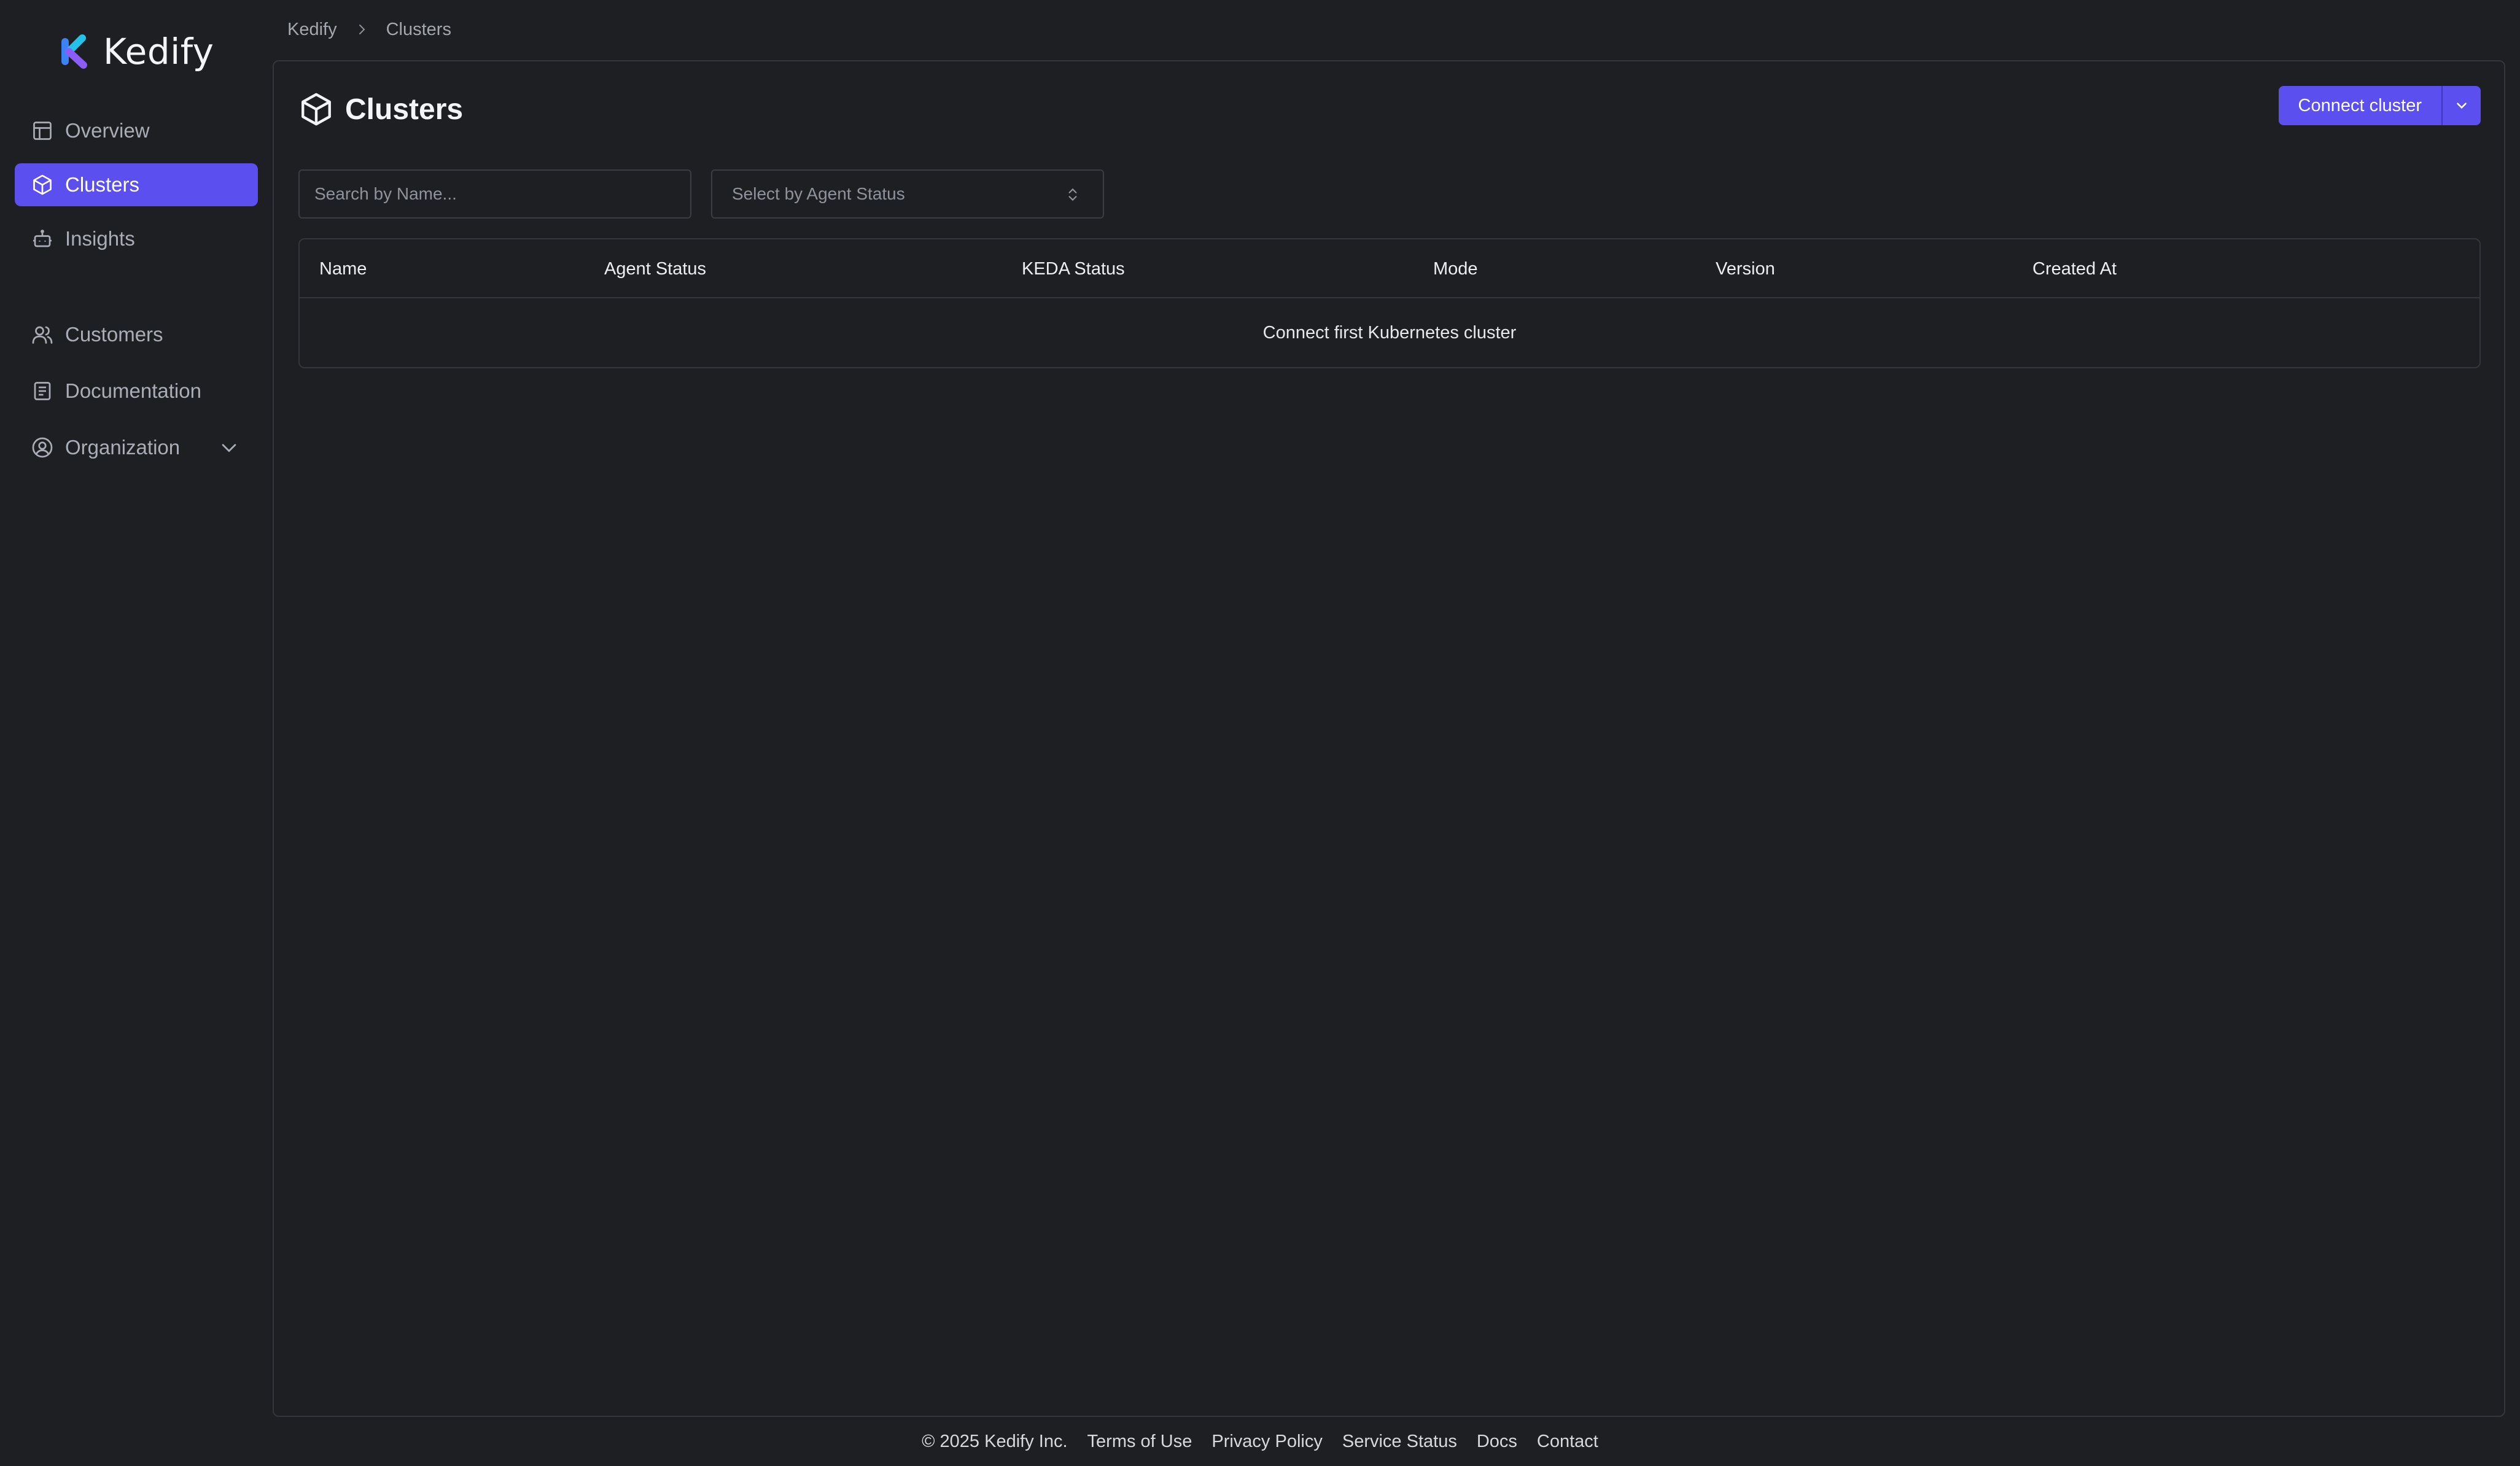  Describe the element at coordinates (343, 268) in the screenshot. I see `column-header-name: Name` at that location.